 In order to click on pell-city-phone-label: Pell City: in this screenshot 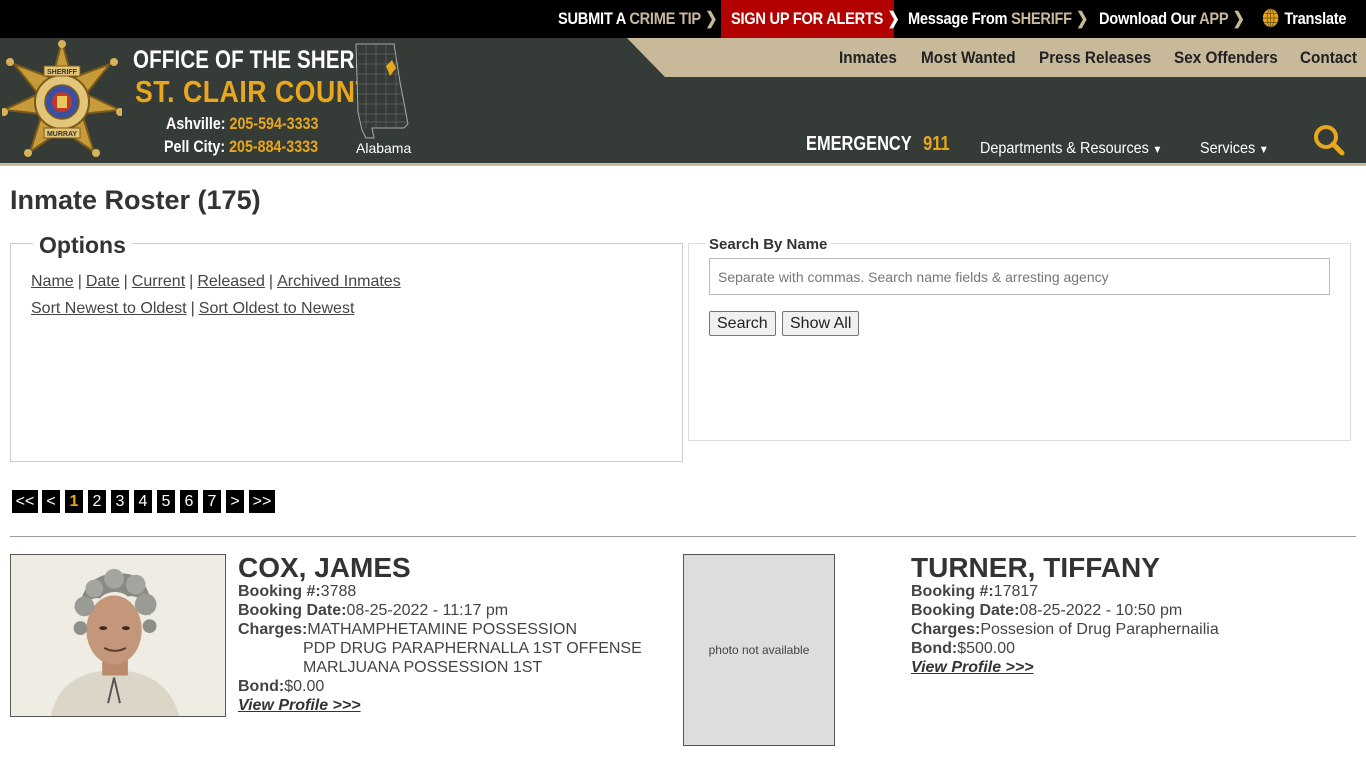, I will do `click(195, 146)`.